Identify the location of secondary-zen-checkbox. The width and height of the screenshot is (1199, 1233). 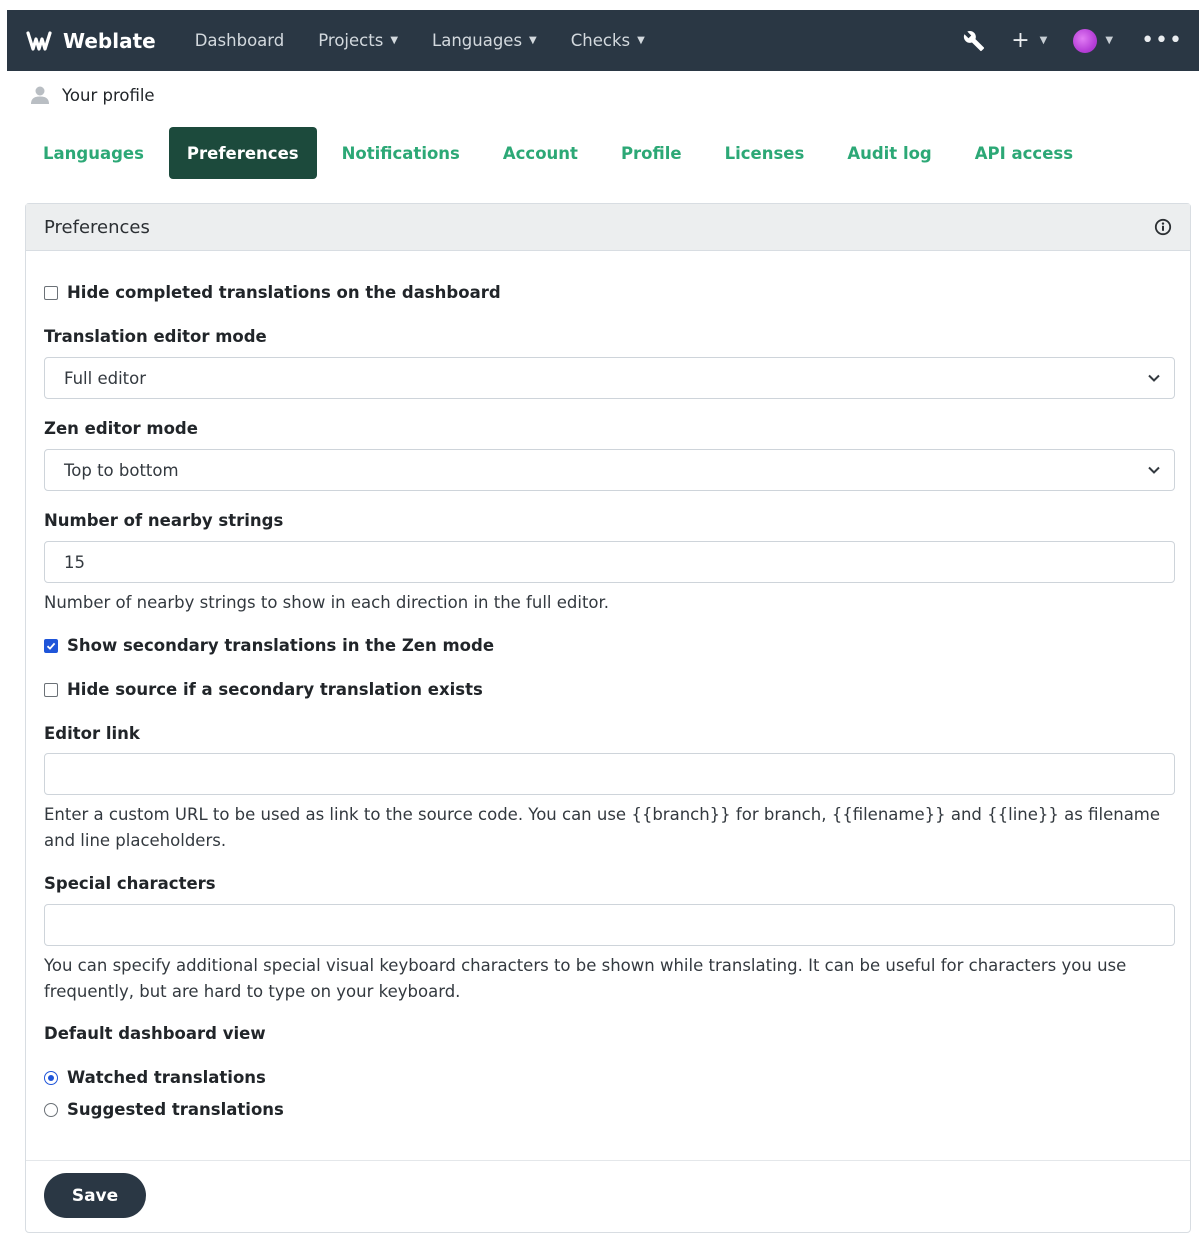
(51, 645).